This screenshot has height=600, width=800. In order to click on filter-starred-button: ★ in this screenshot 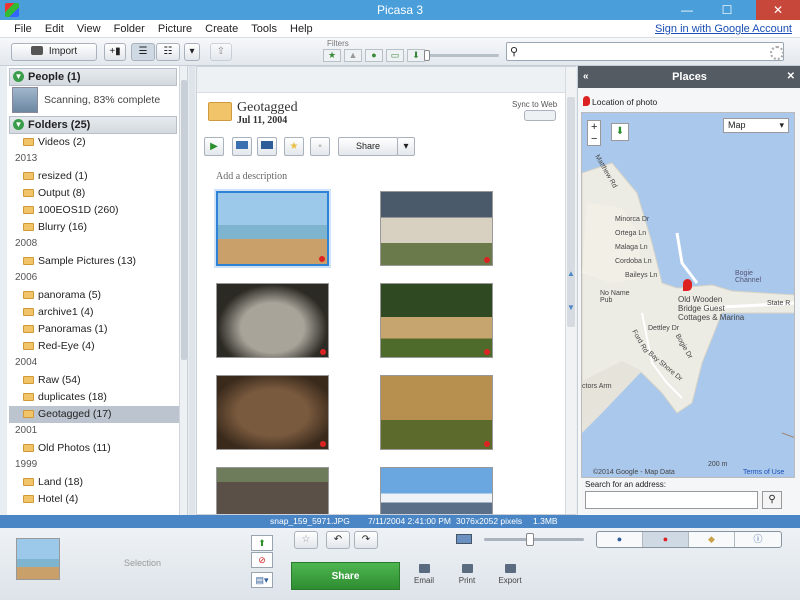, I will do `click(332, 55)`.